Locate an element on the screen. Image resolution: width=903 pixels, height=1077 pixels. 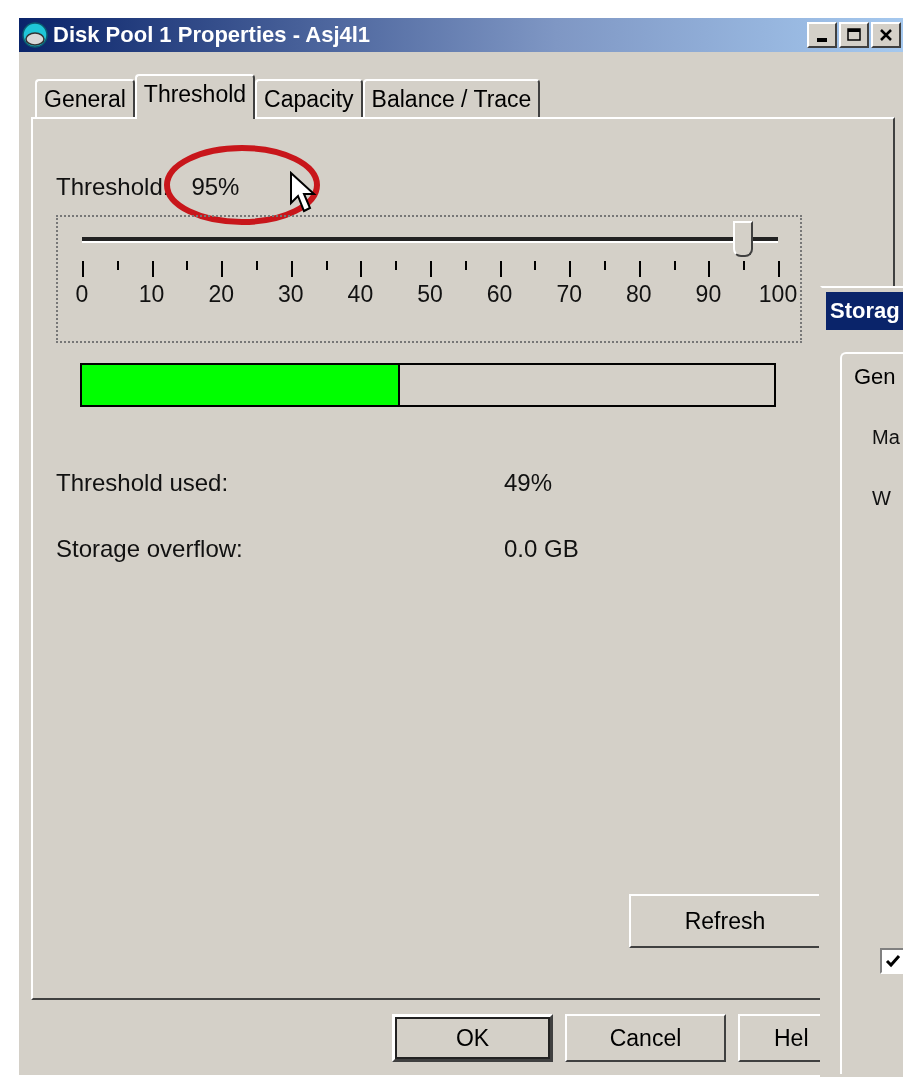
stat-value: 49% is located at coordinates (528, 483).